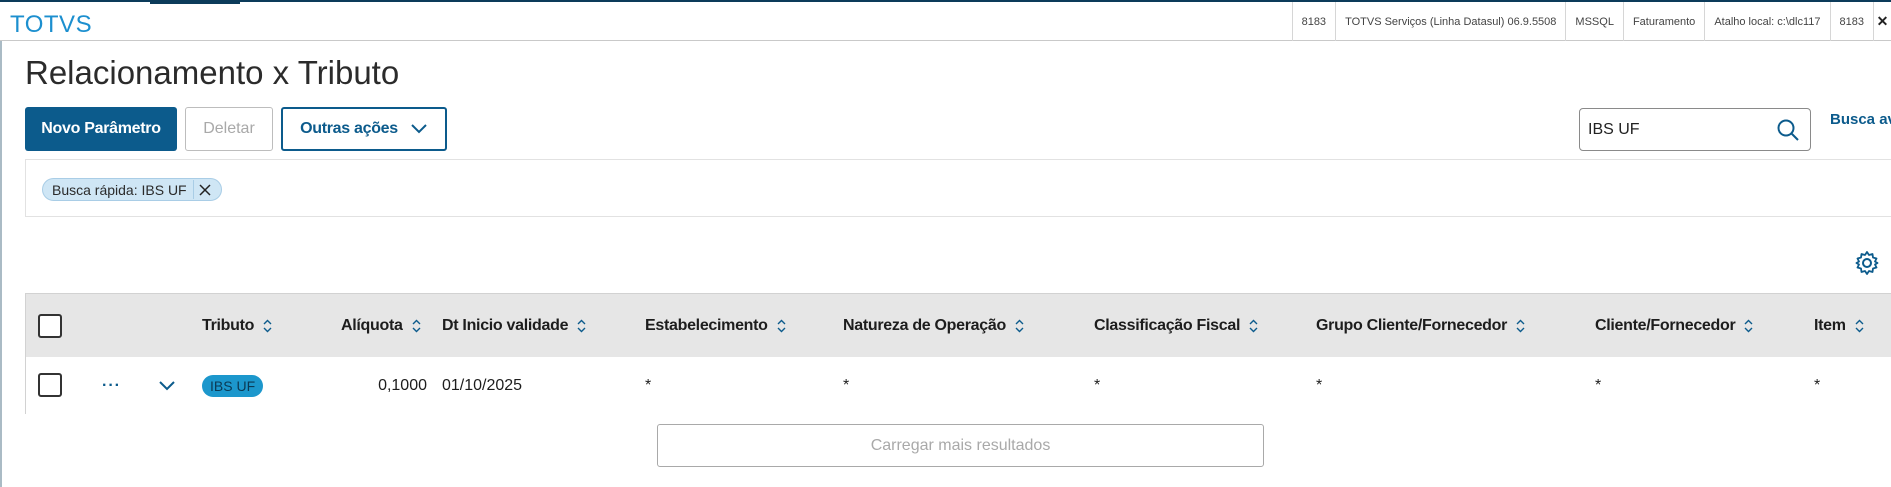 The image size is (1891, 487). I want to click on expand-row-button, so click(167, 385).